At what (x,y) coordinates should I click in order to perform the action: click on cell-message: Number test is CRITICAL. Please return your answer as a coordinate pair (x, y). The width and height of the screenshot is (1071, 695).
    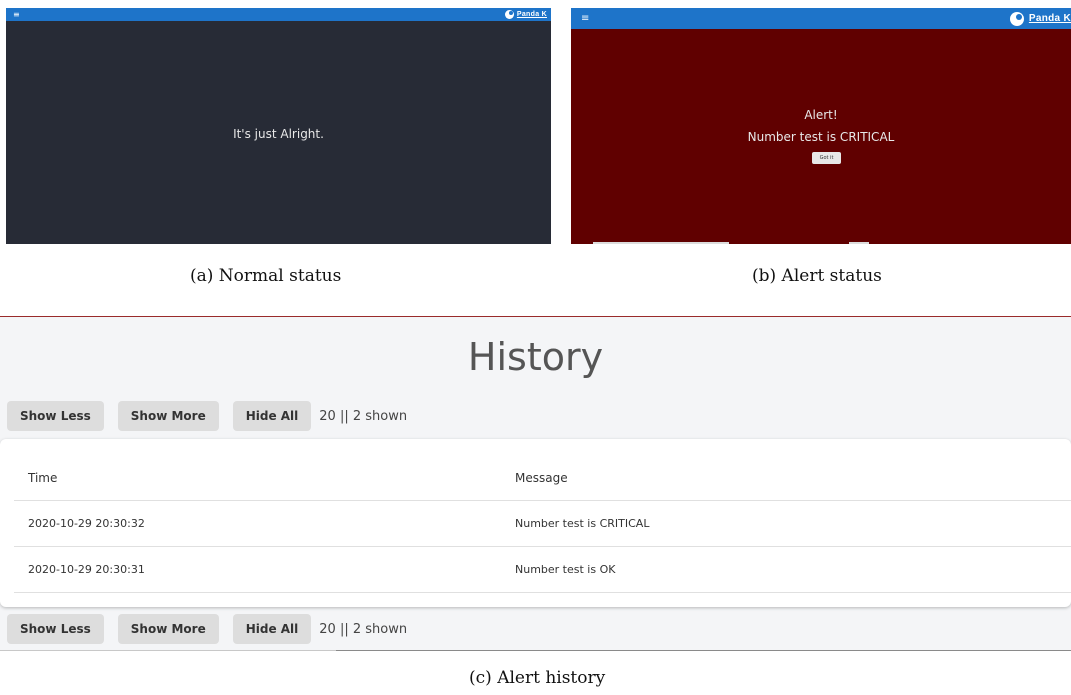
    Looking at the image, I should click on (582, 523).